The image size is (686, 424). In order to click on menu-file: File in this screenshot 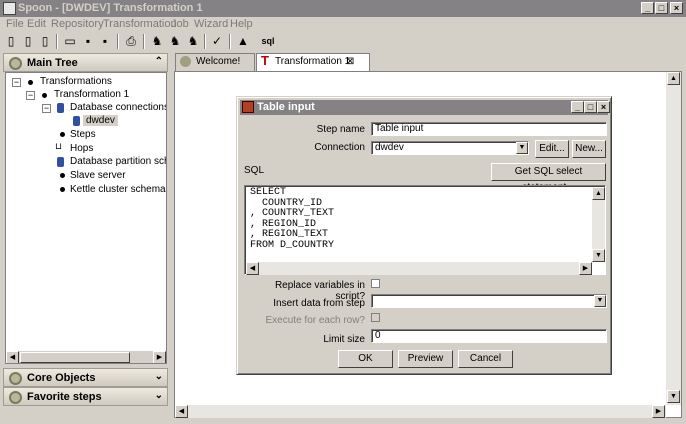, I will do `click(15, 24)`.